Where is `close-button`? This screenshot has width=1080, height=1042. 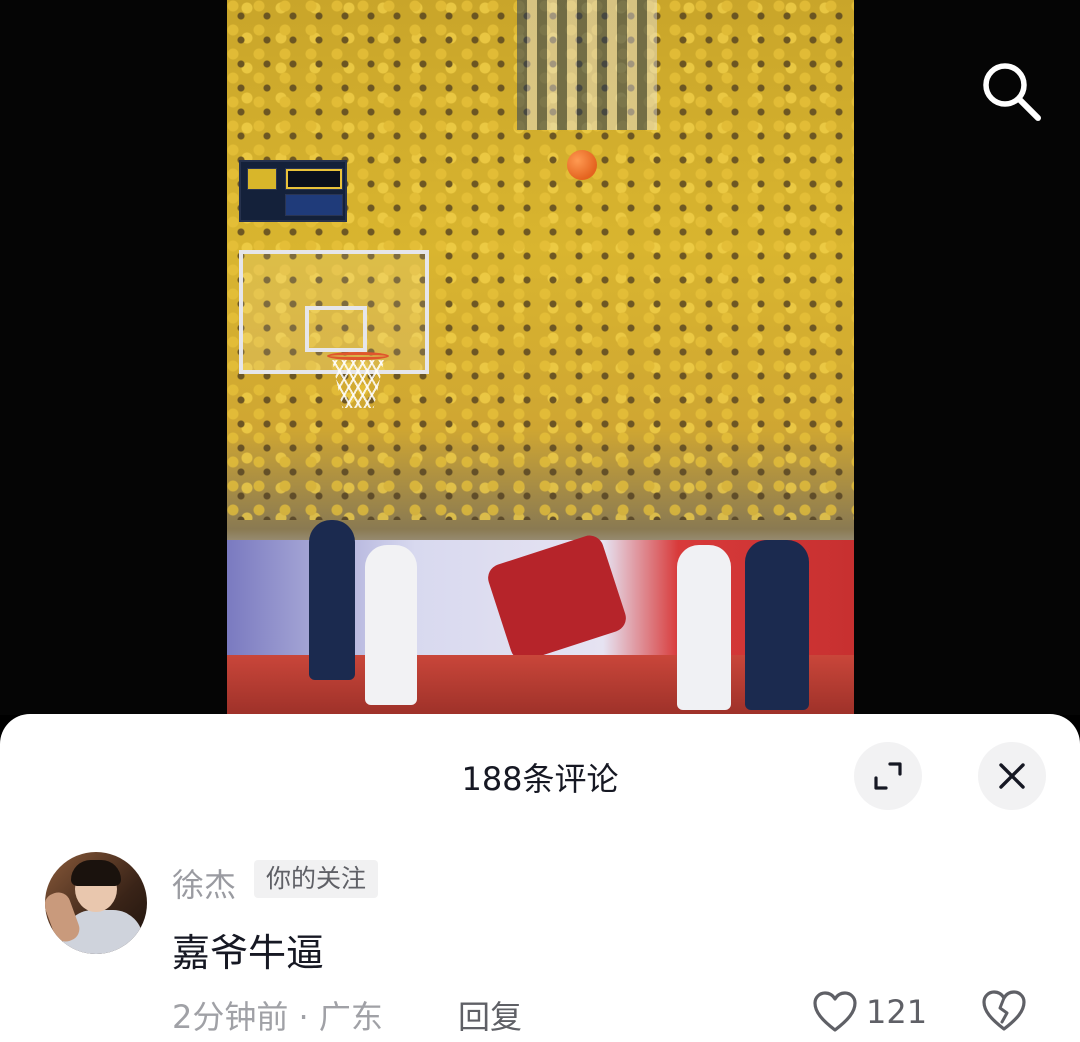 close-button is located at coordinates (1012, 776).